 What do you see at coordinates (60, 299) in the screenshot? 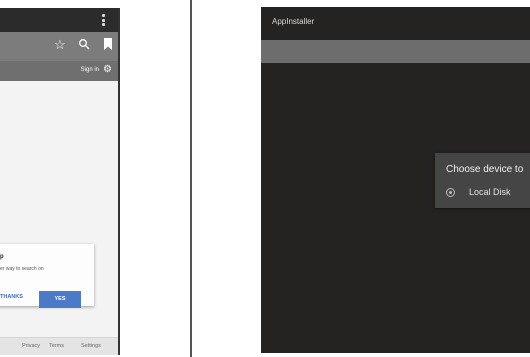
I see `yes-button: YES` at bounding box center [60, 299].